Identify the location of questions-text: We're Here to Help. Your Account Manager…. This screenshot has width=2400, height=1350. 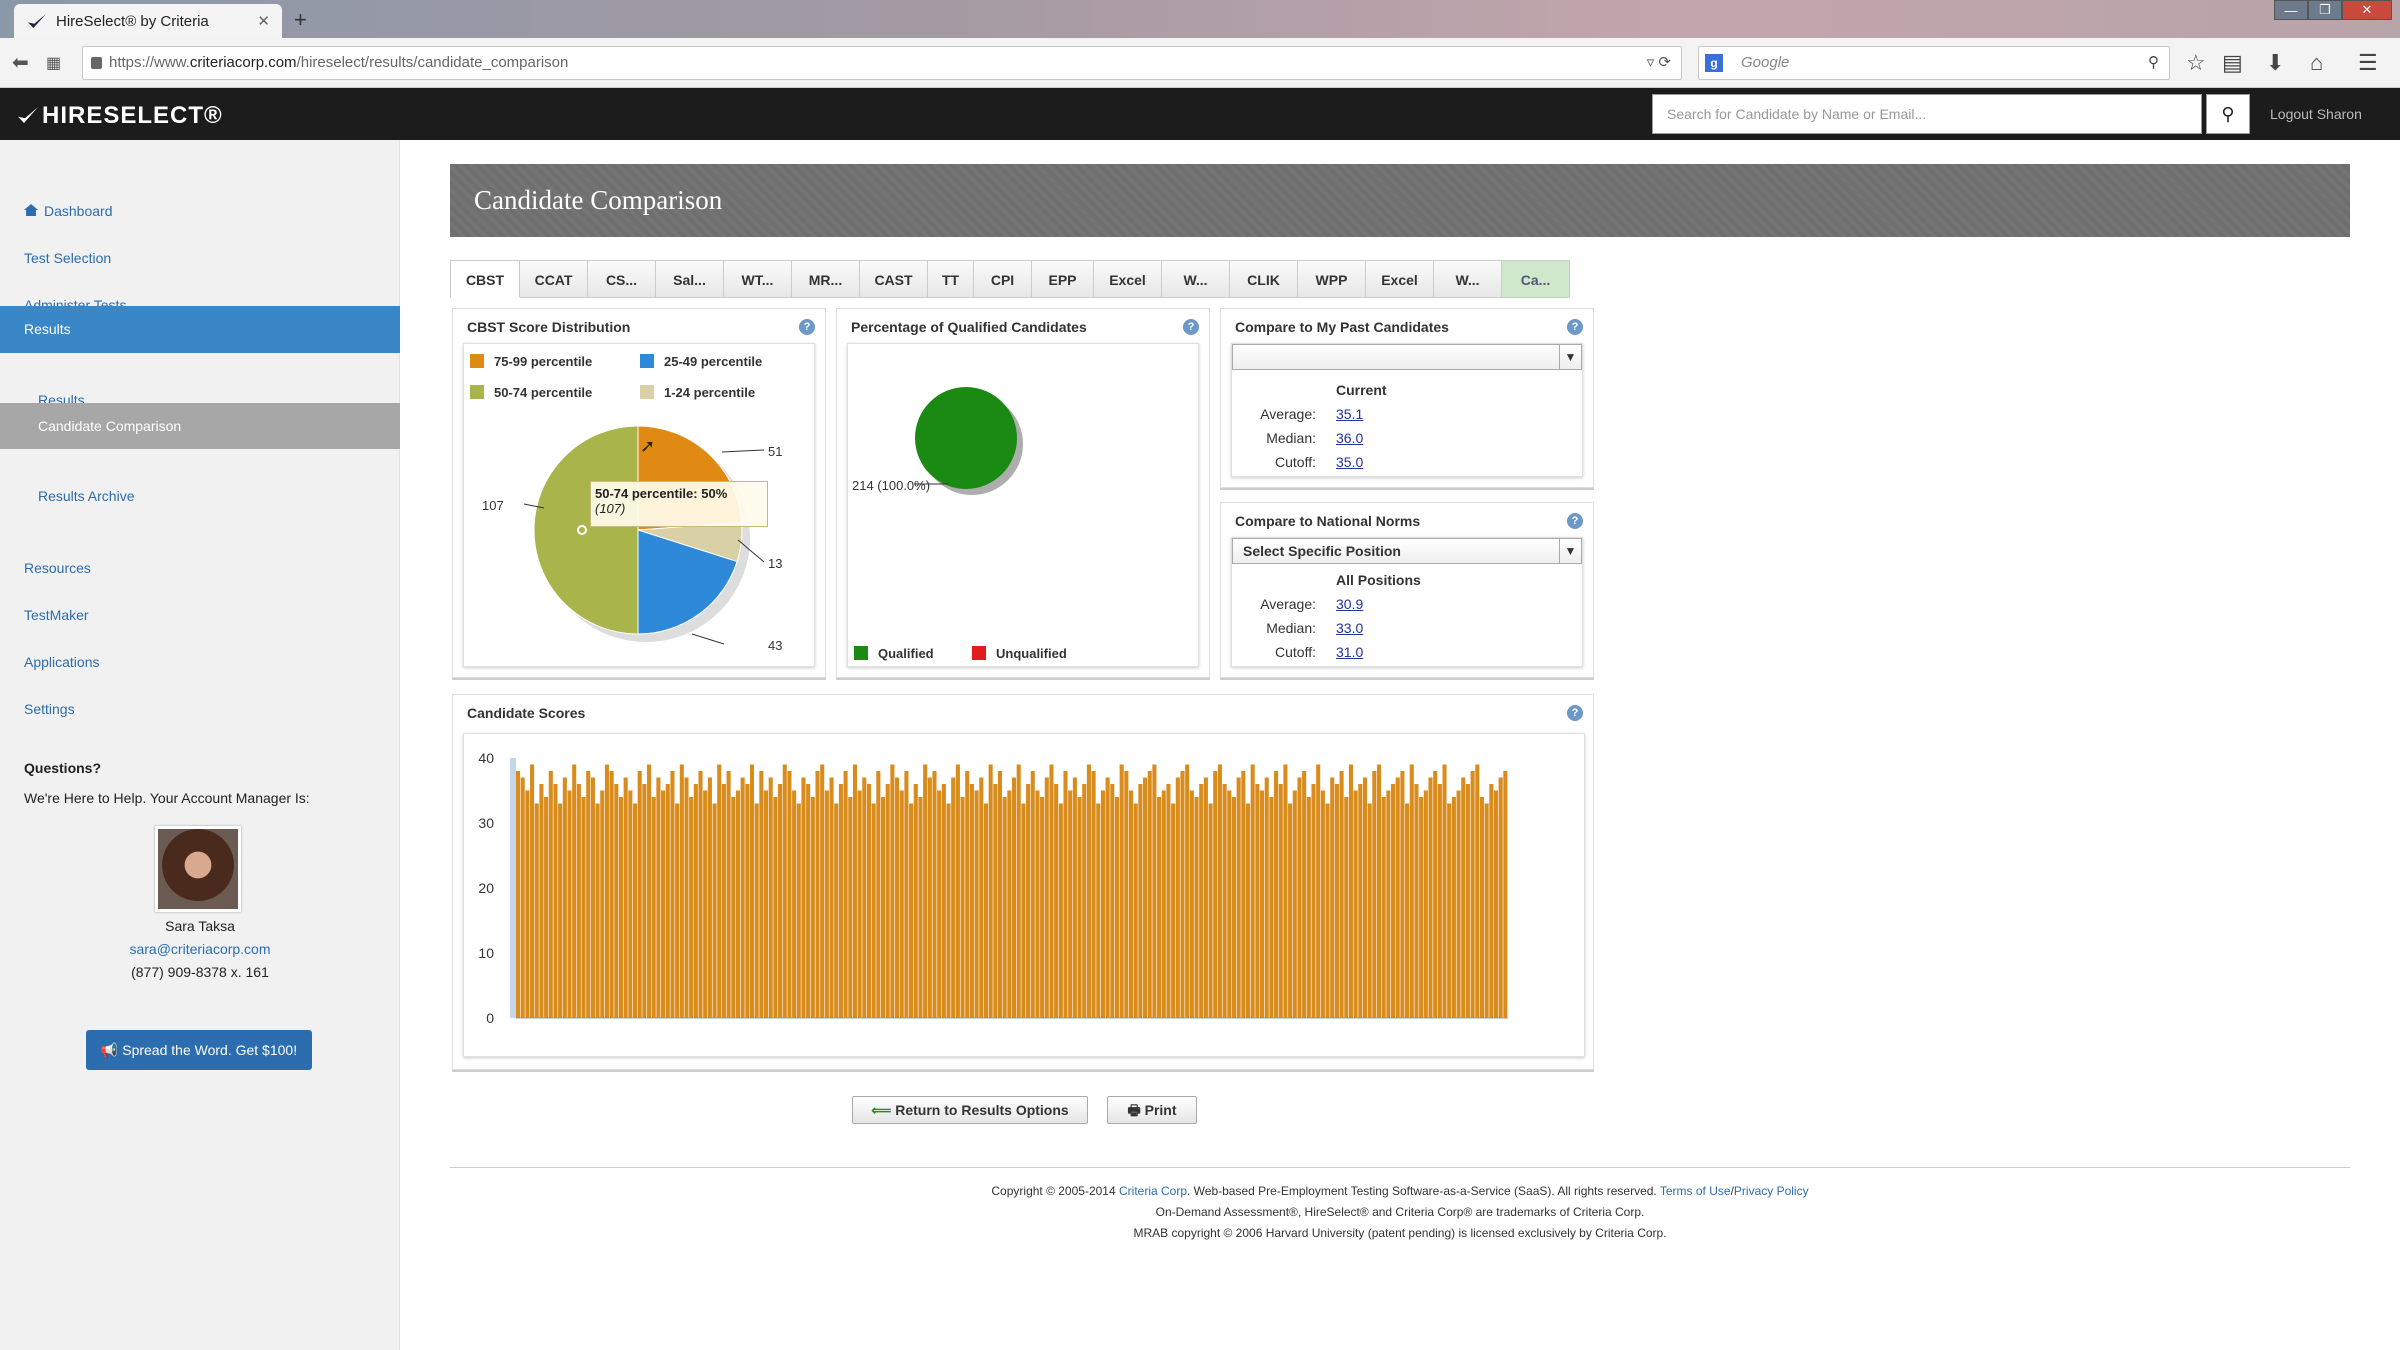
(167, 798).